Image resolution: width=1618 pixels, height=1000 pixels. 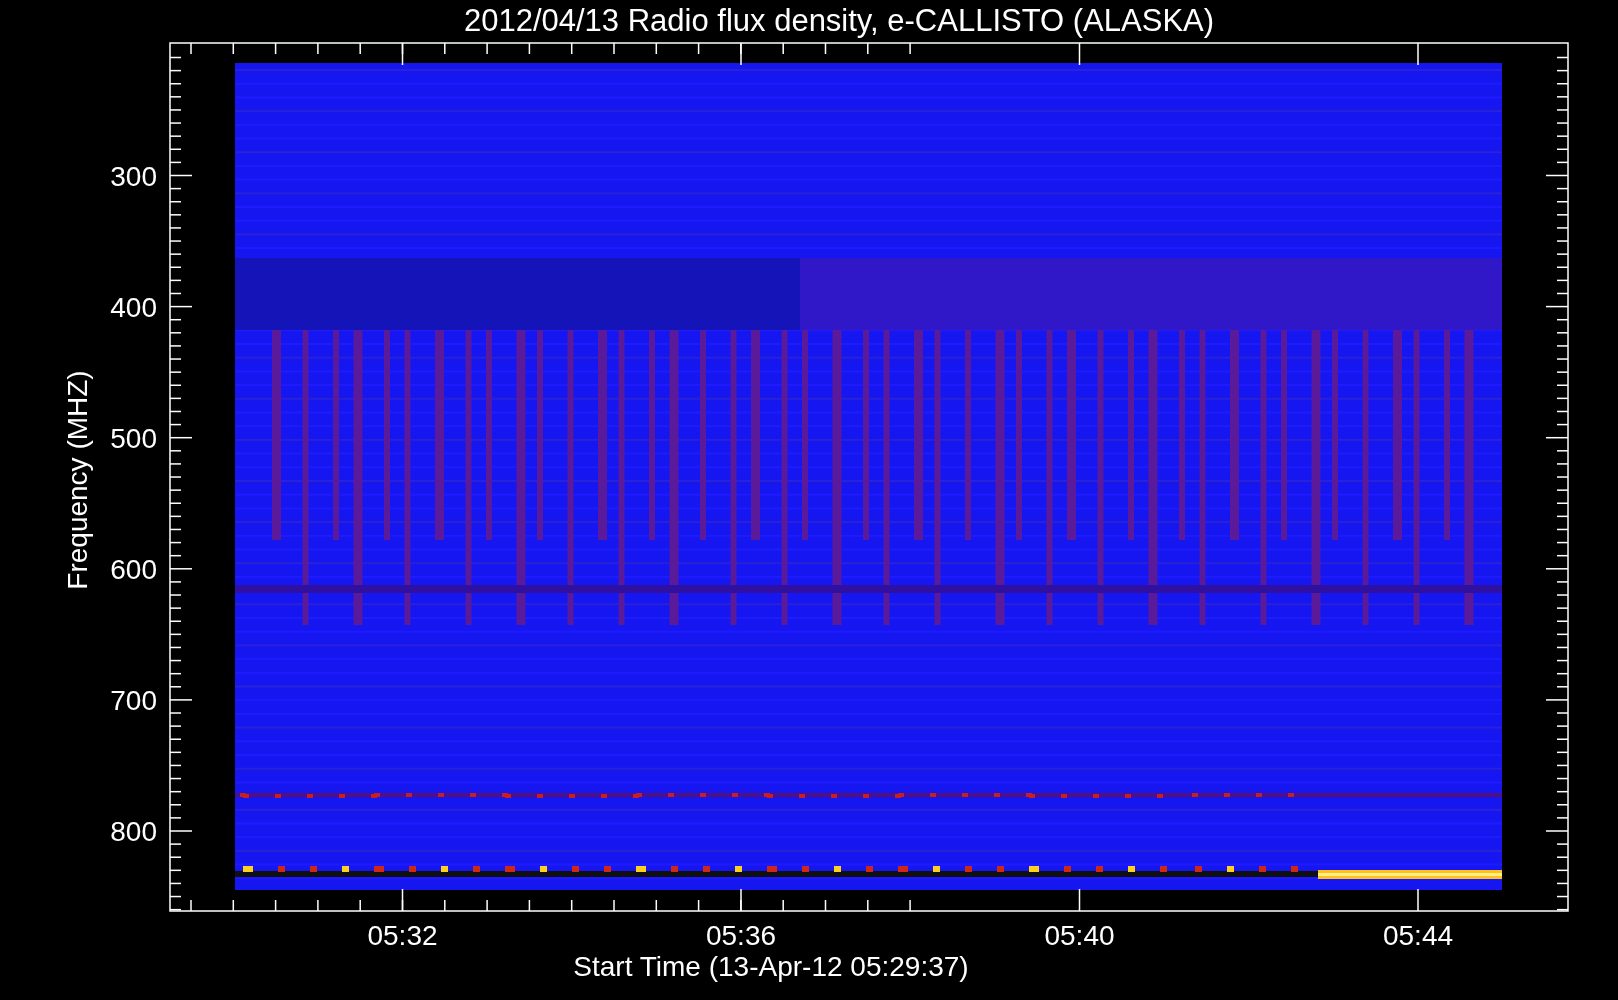 What do you see at coordinates (1418, 935) in the screenshot?
I see `tick-label: 05:44` at bounding box center [1418, 935].